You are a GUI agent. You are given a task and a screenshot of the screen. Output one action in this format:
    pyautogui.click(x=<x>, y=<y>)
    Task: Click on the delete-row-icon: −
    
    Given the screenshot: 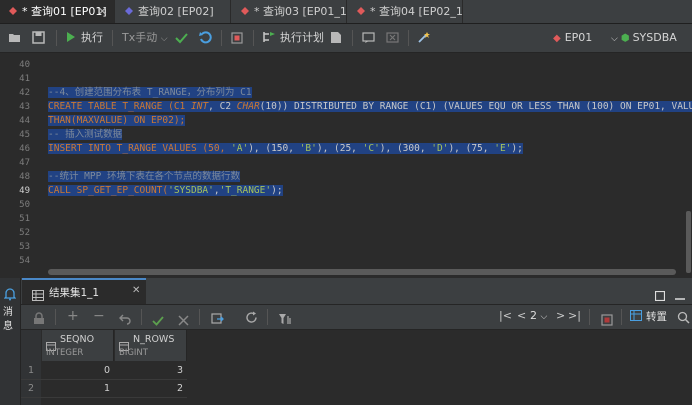 What is the action you would take?
    pyautogui.click(x=99, y=316)
    